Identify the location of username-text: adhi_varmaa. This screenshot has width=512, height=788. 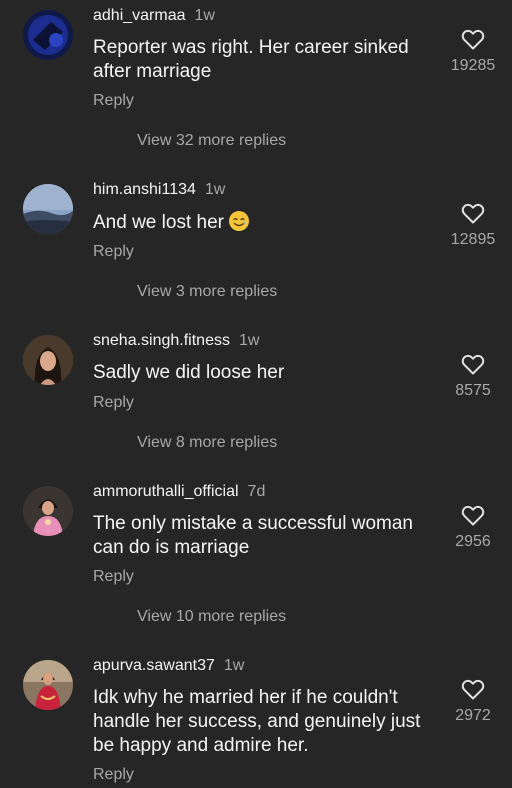
(139, 15).